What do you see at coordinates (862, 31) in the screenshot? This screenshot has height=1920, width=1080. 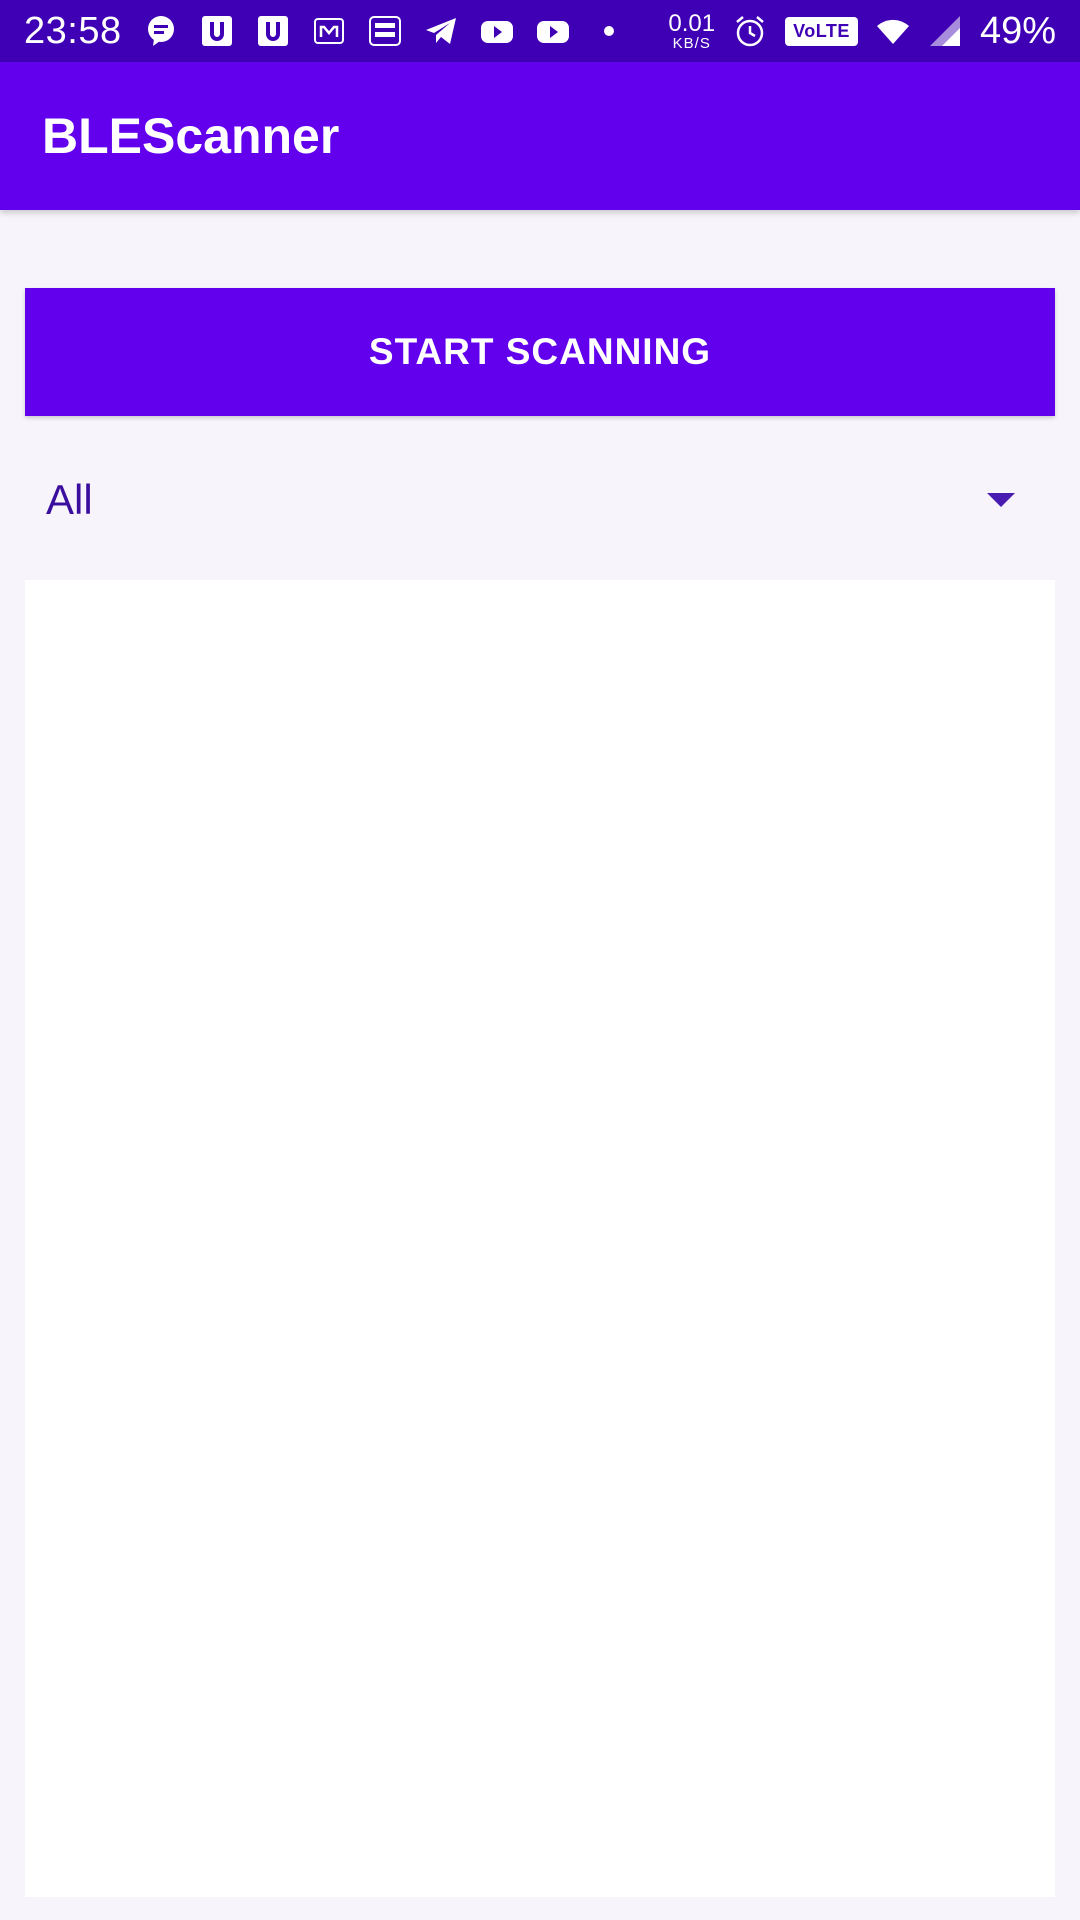 I see `system-indicators: 0.01 KB/S VoLTE 49%` at bounding box center [862, 31].